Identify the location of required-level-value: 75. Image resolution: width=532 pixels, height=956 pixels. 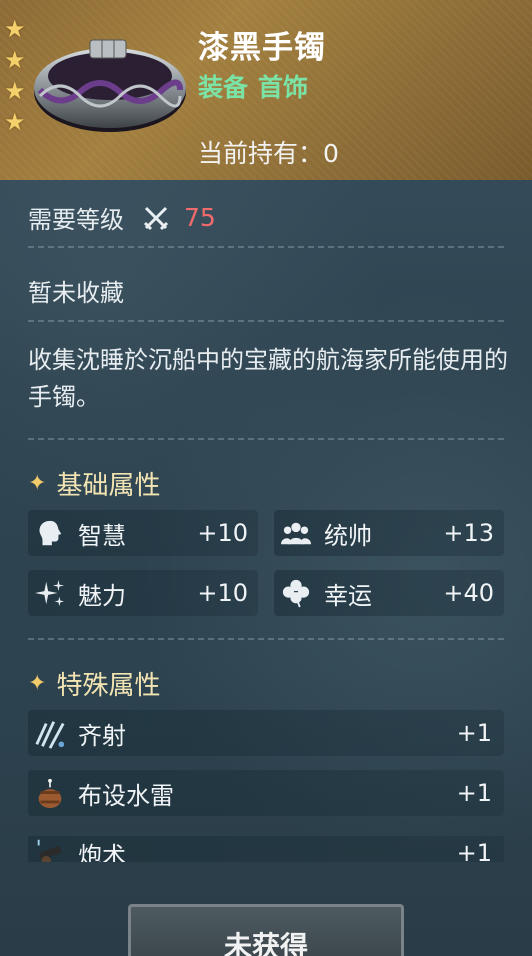
(200, 217).